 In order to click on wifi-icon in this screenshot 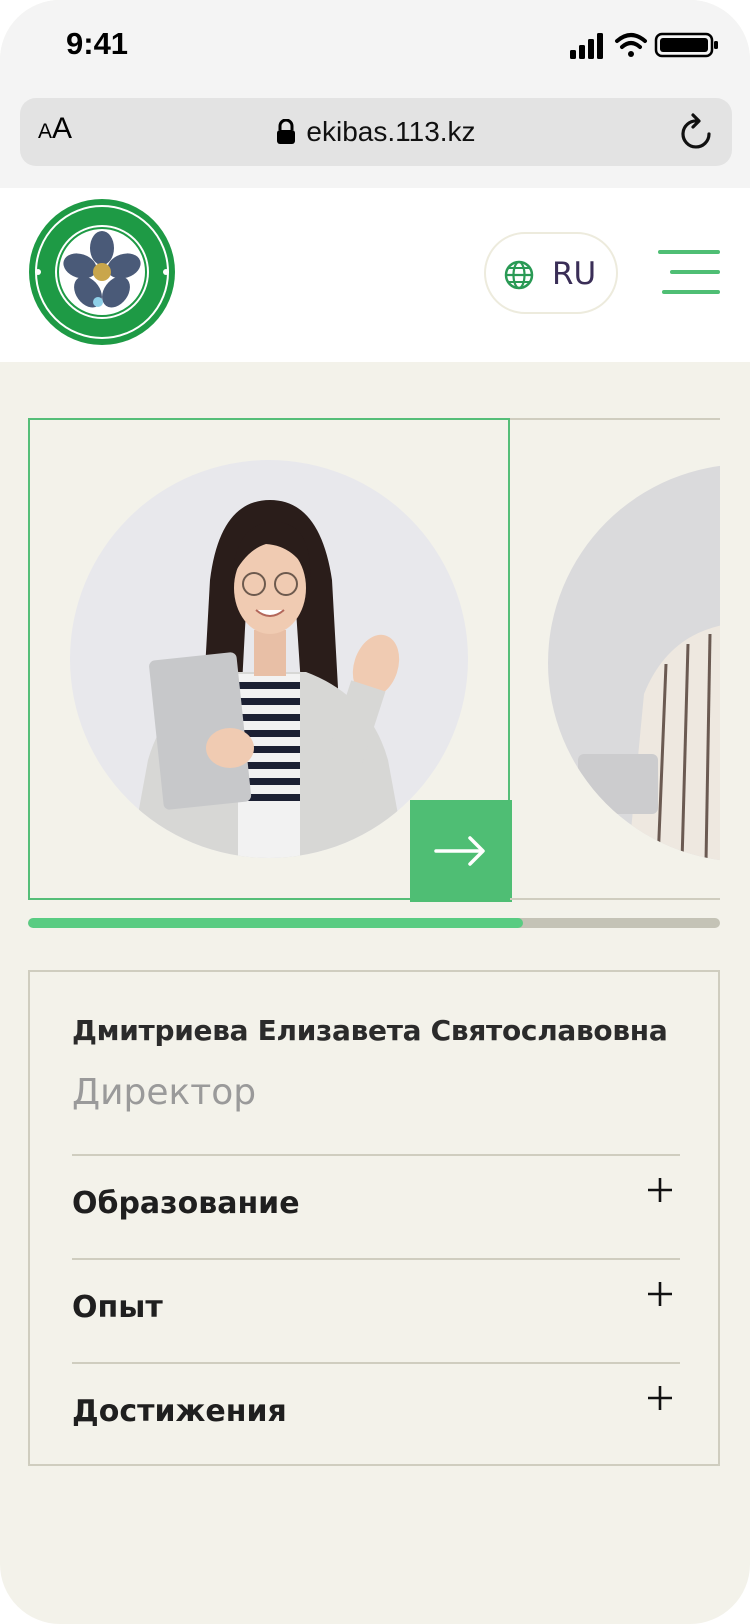, I will do `click(631, 45)`.